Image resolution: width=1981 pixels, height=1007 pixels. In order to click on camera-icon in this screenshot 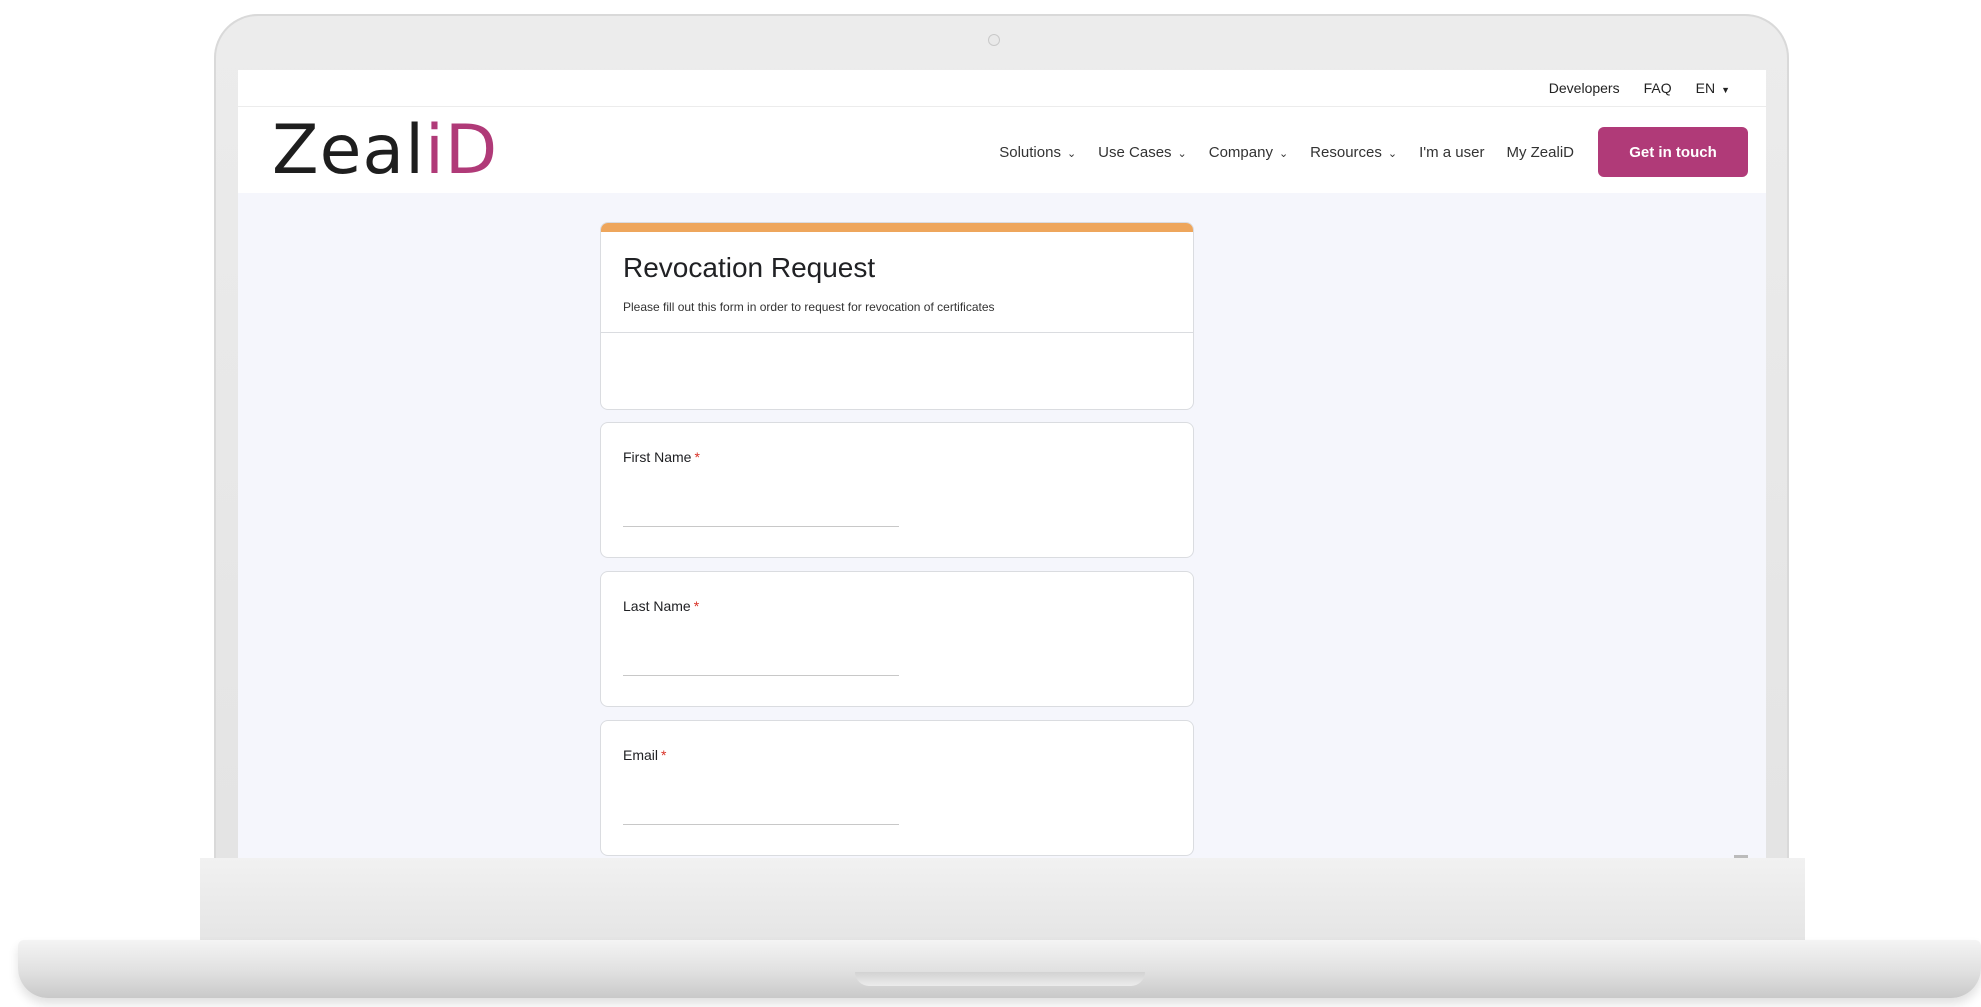, I will do `click(994, 40)`.